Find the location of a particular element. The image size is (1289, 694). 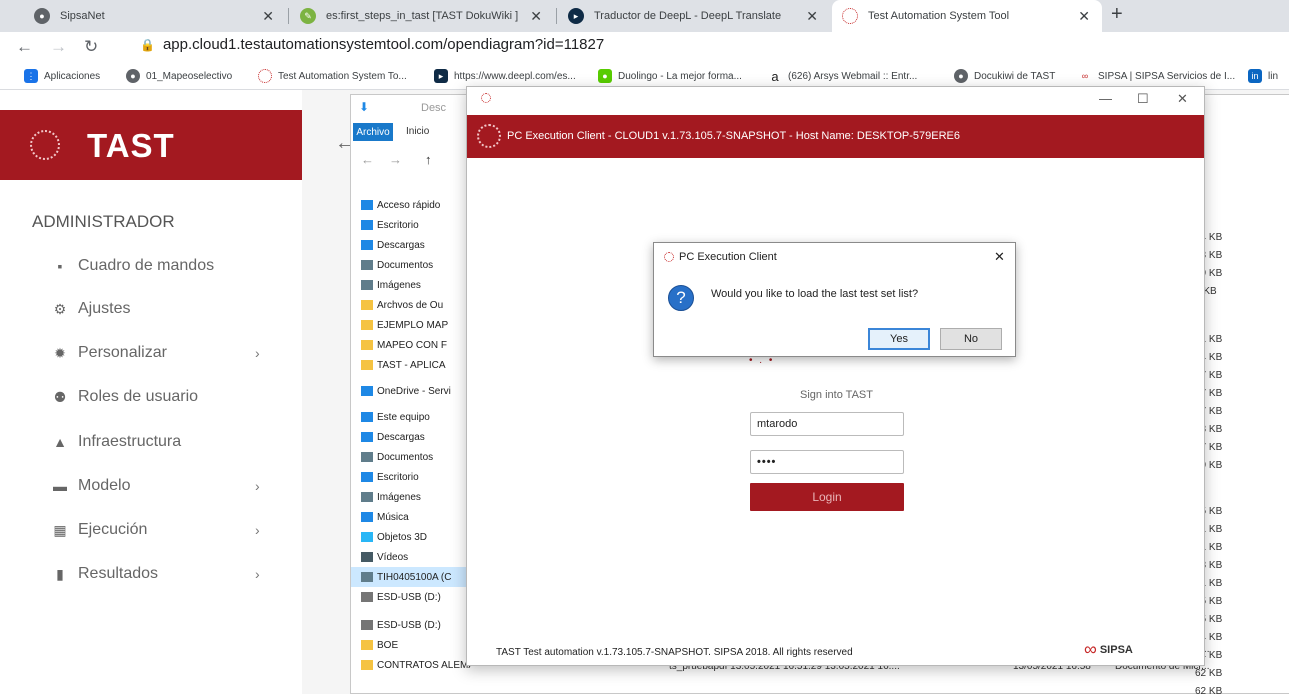

up-arrow-icon: ↑ is located at coordinates (428, 159).